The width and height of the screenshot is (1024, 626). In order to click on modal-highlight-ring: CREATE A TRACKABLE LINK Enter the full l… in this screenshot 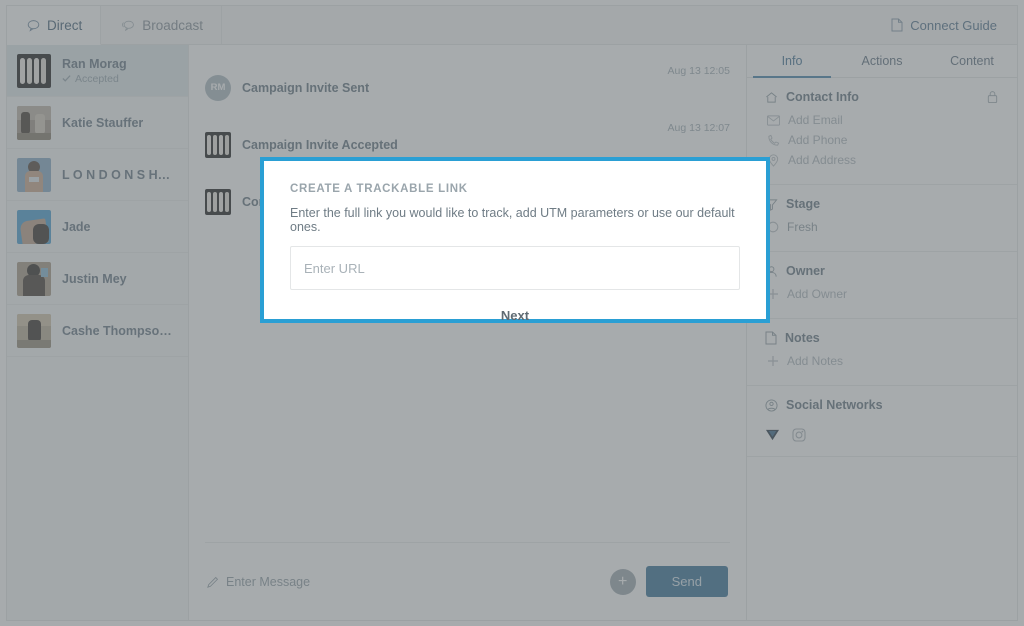, I will do `click(515, 240)`.